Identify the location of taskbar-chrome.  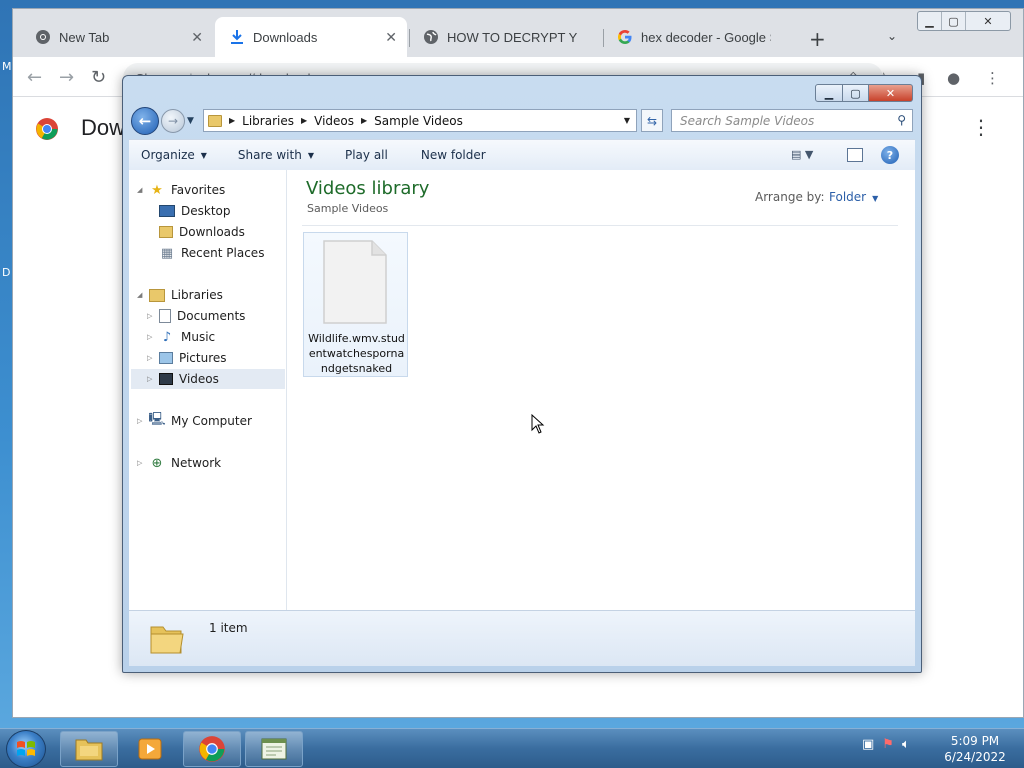
(212, 749).